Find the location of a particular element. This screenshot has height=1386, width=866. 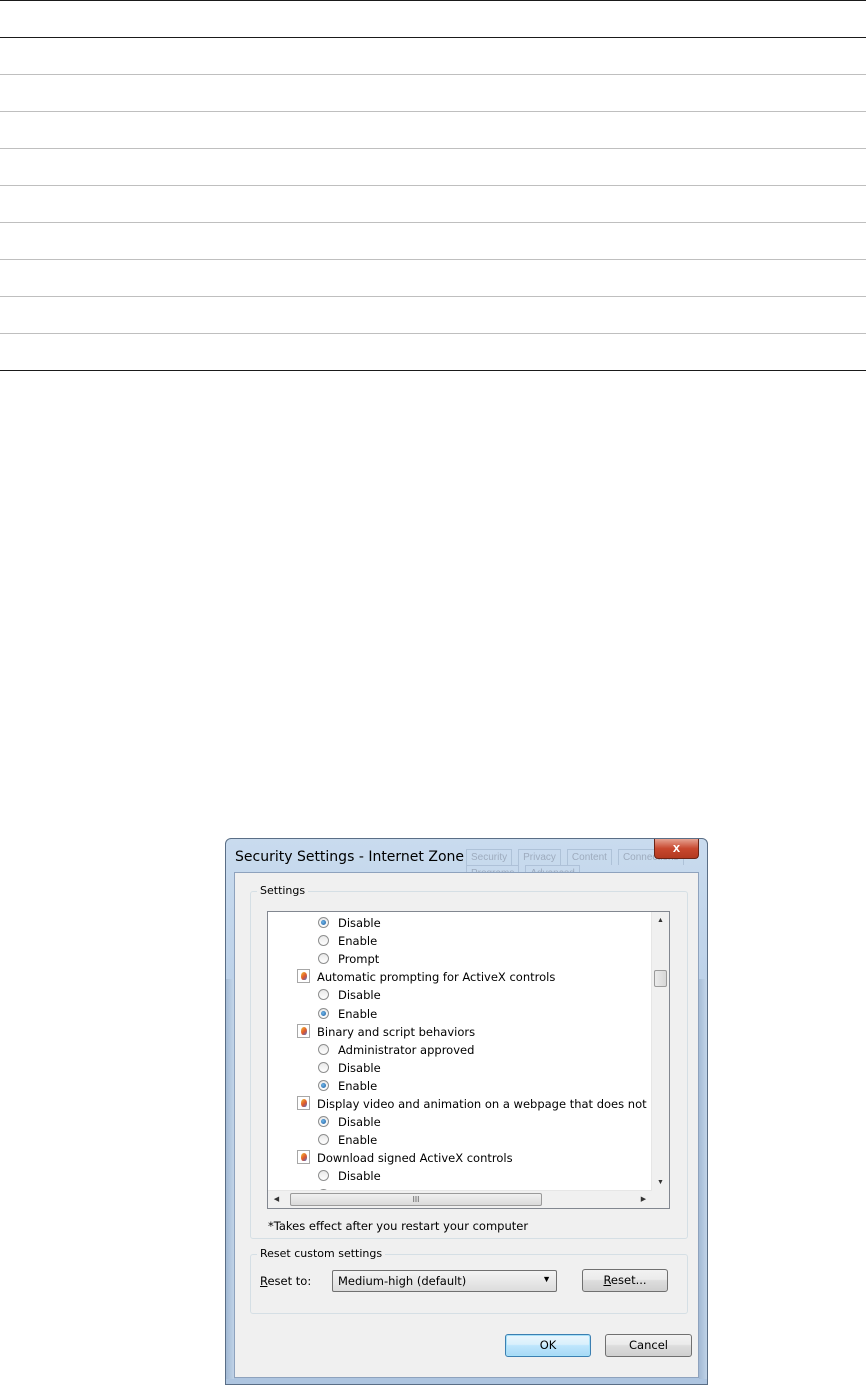

setting-option: Prompt is located at coordinates (348, 959).